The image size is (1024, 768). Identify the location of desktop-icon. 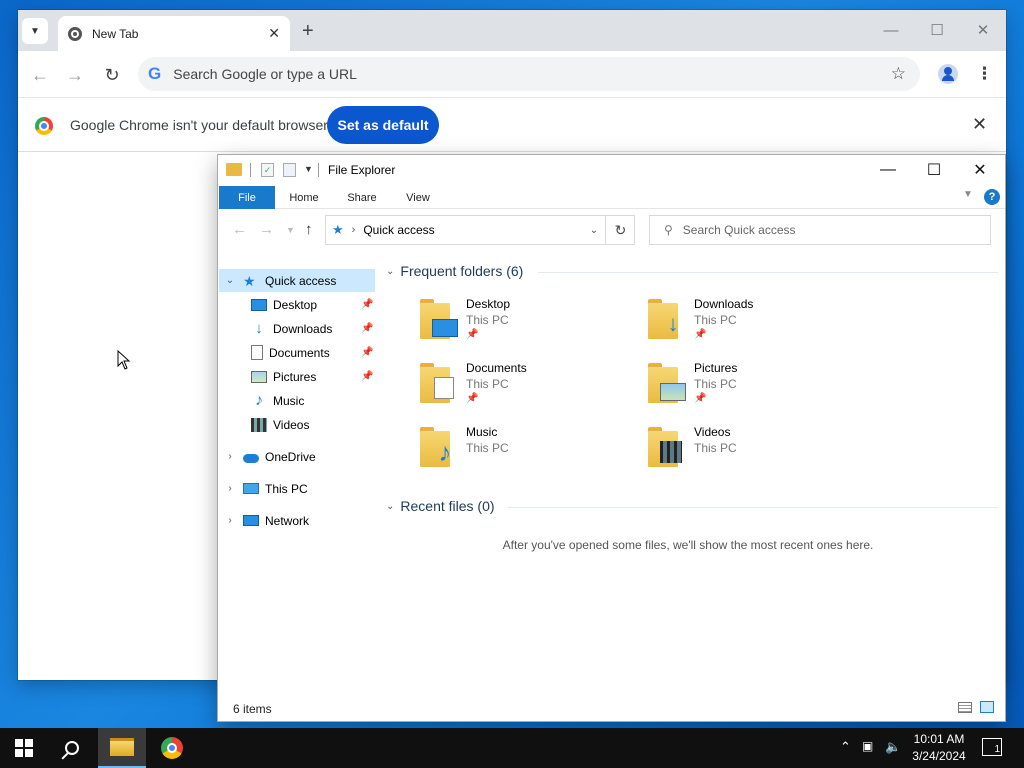
(445, 328).